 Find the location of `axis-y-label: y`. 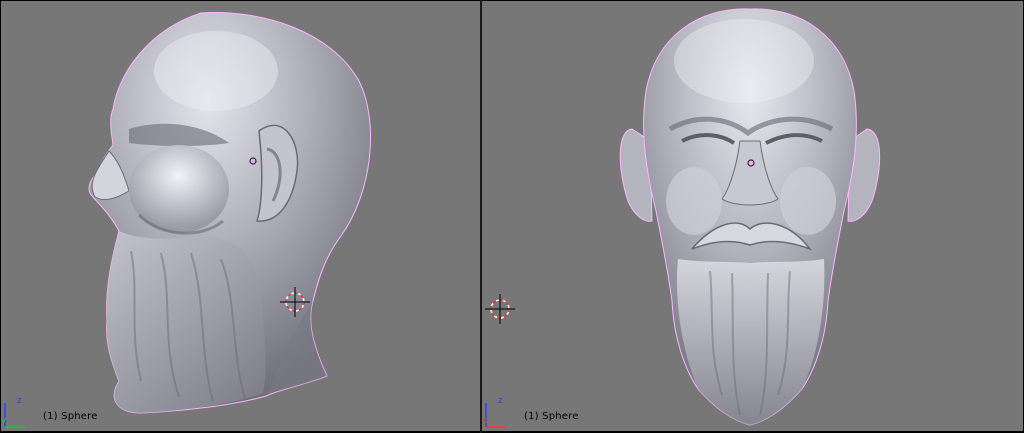

axis-y-label: y is located at coordinates (4, 421).